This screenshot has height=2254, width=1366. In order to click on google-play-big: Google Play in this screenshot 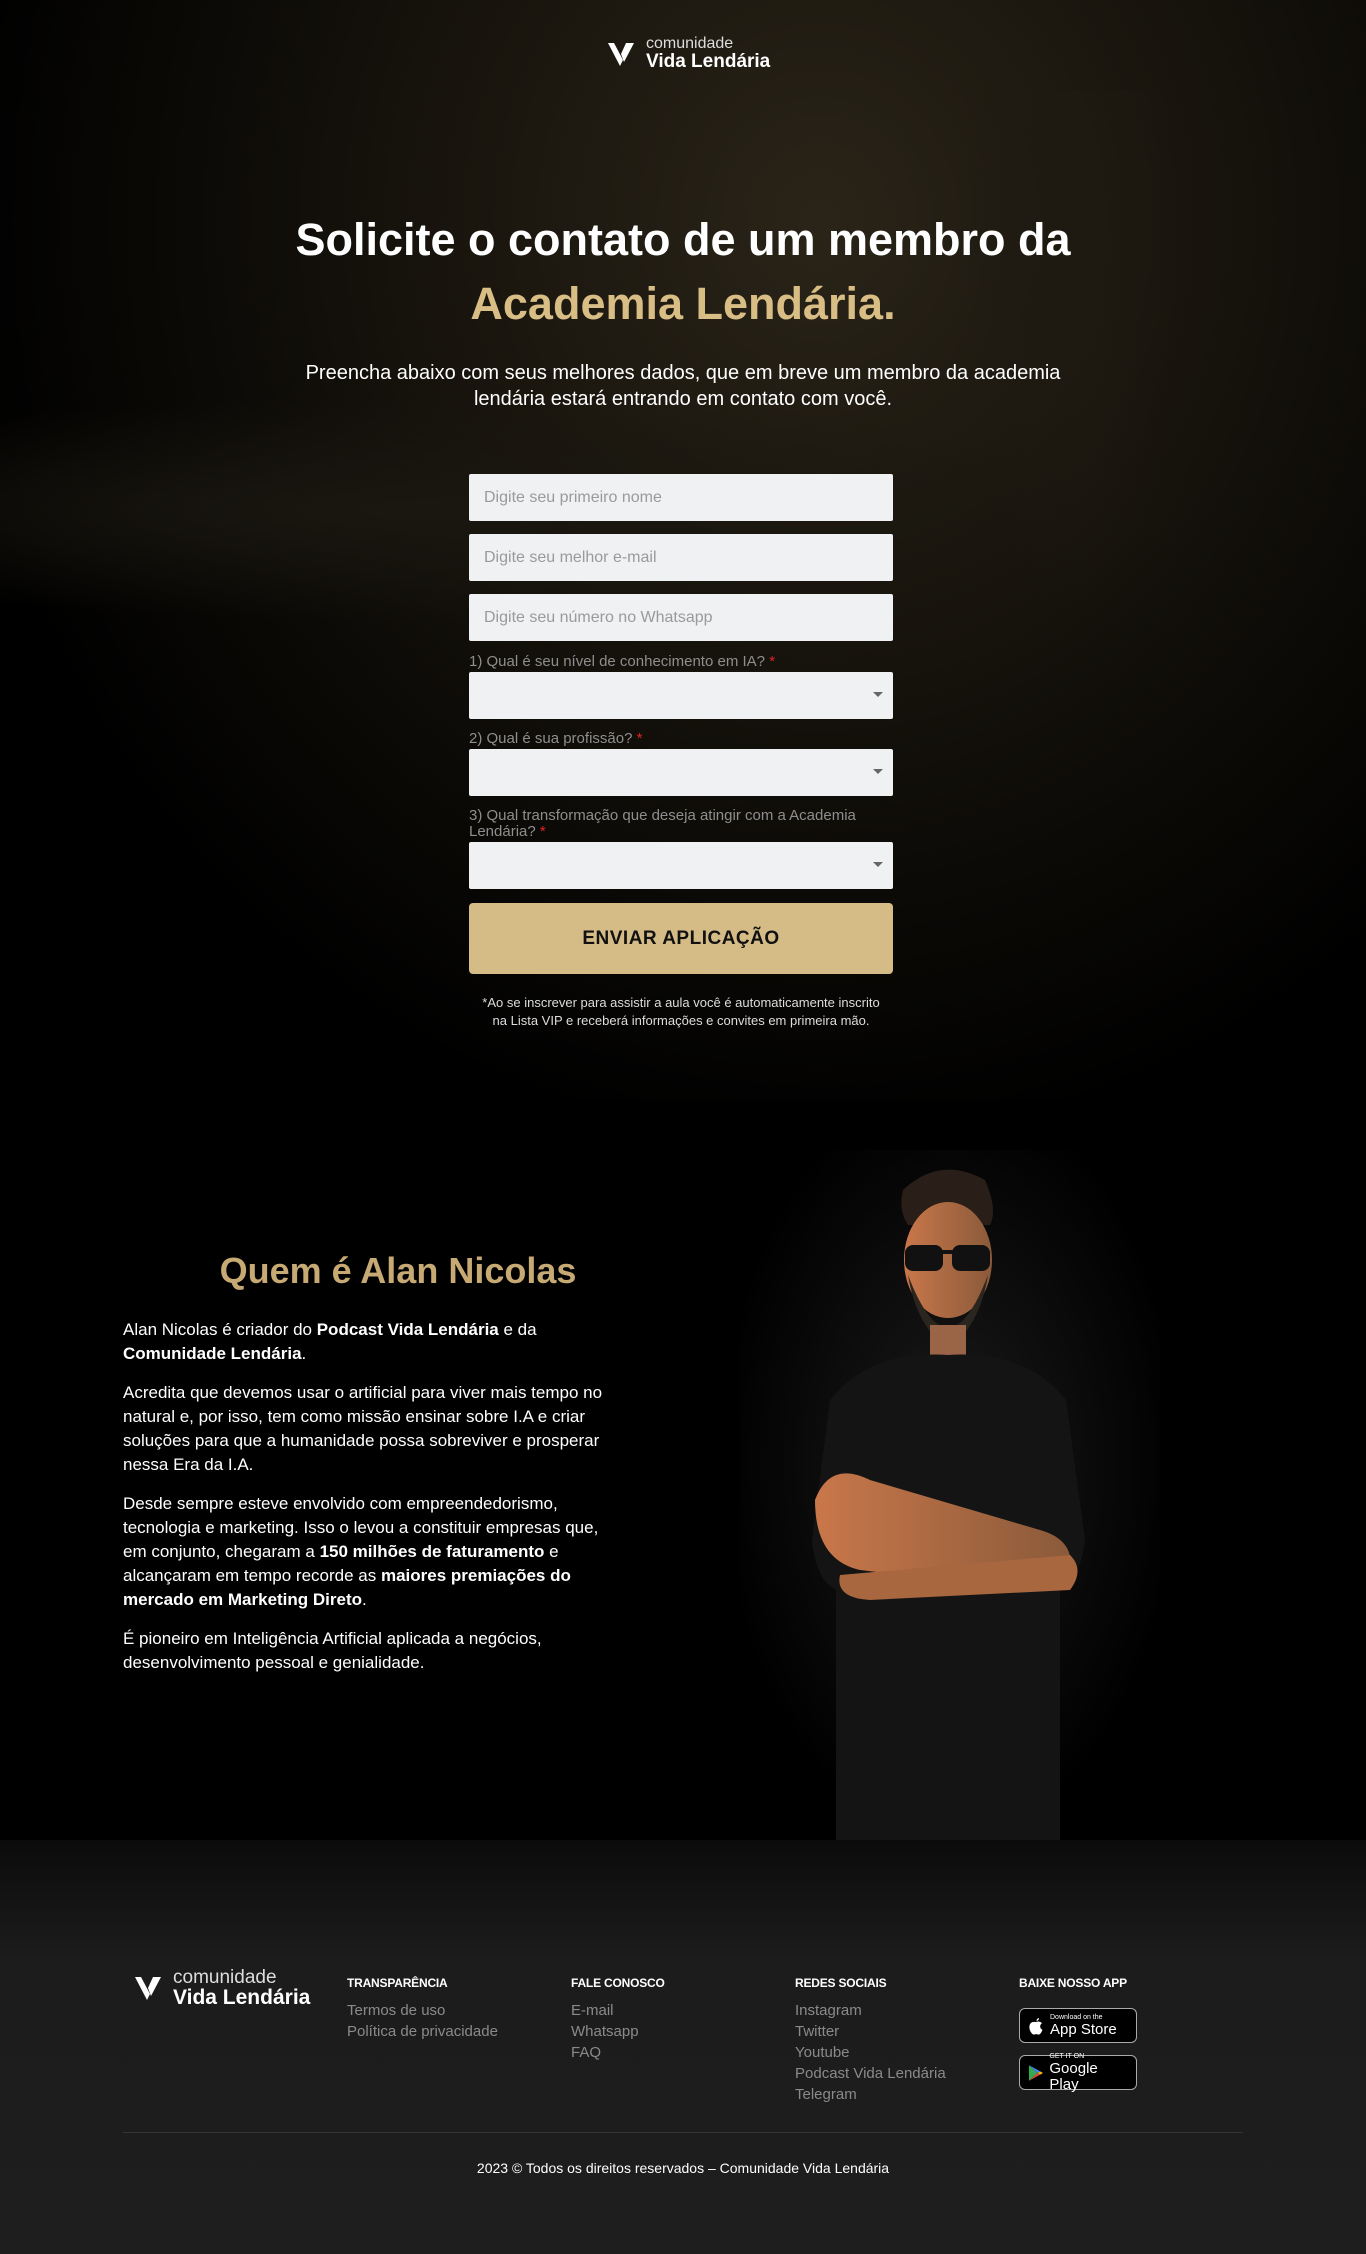, I will do `click(1073, 2076)`.